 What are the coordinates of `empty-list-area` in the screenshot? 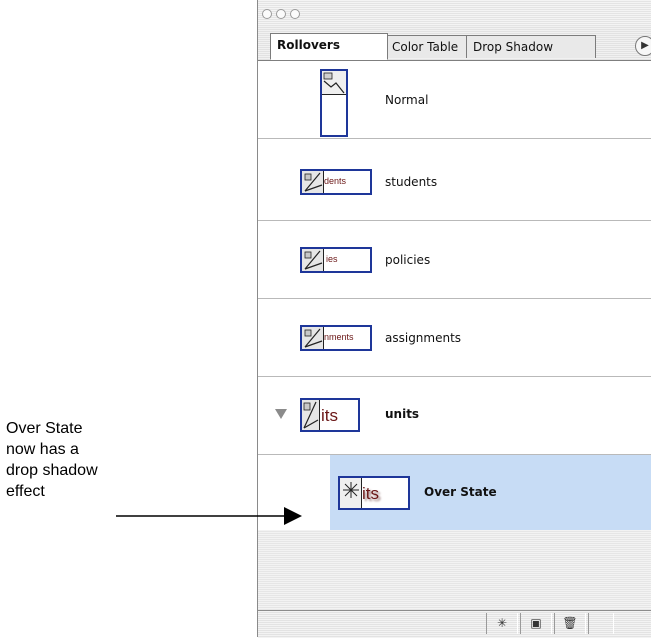 It's located at (454, 570).